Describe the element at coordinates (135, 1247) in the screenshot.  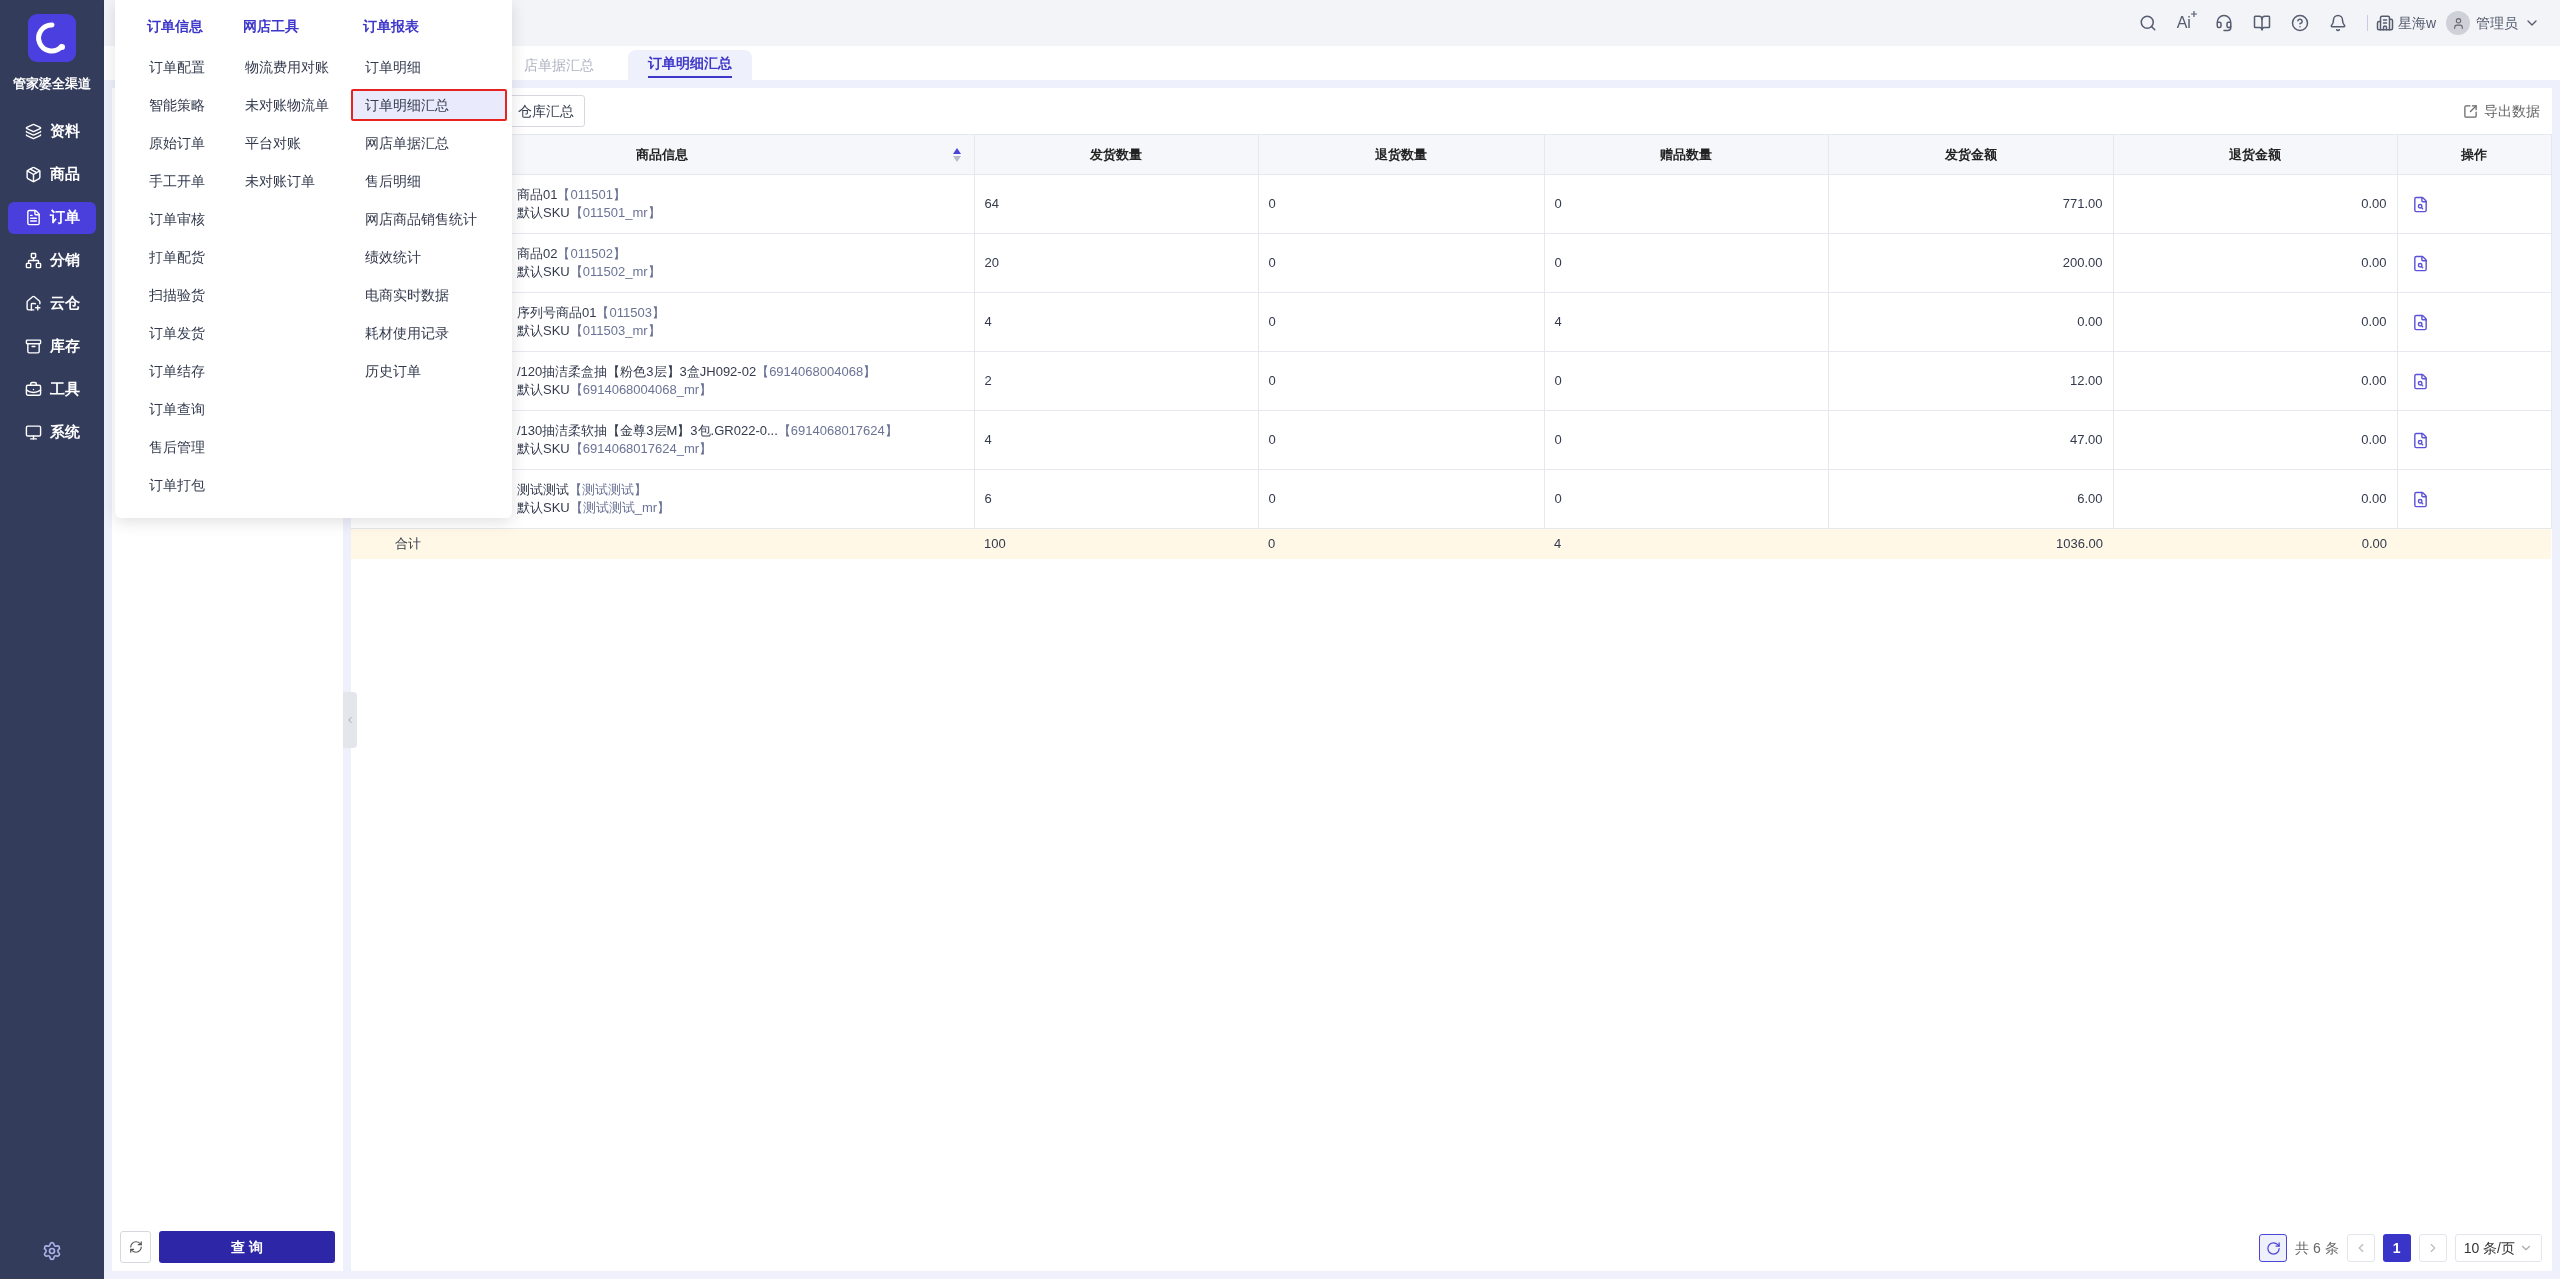
I see `reset-button` at that location.